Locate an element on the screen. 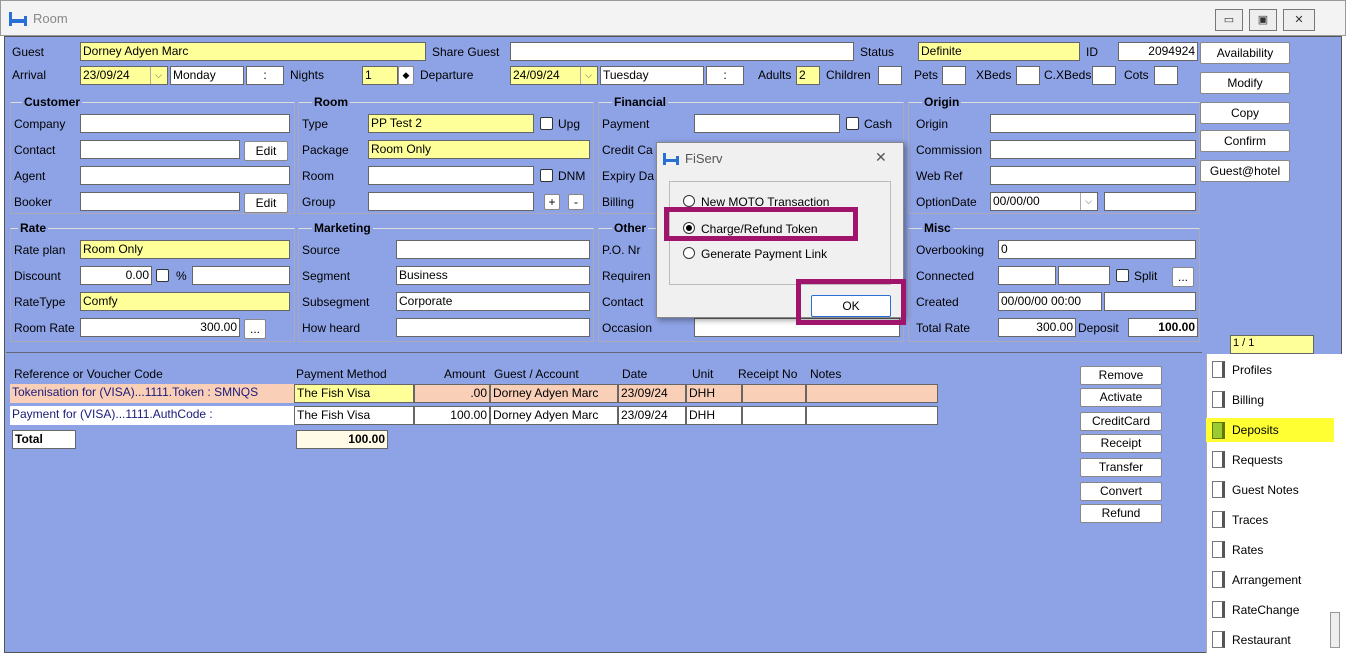 The image size is (1346, 657). room-rate-field: 300.00 is located at coordinates (160, 327).